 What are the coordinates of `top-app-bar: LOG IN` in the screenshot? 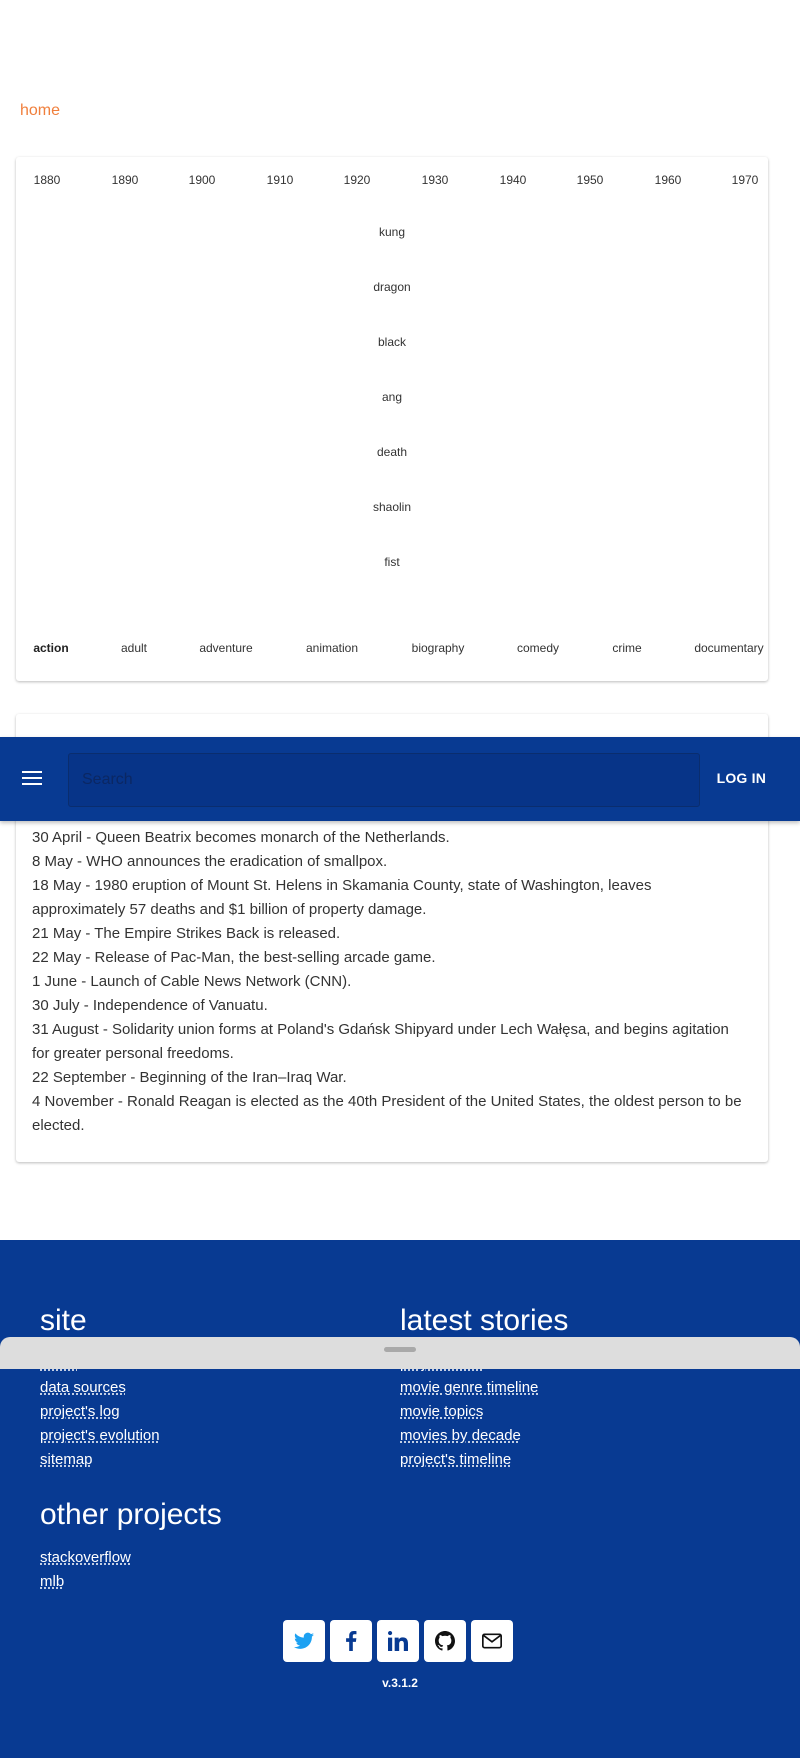 It's located at (400, 779).